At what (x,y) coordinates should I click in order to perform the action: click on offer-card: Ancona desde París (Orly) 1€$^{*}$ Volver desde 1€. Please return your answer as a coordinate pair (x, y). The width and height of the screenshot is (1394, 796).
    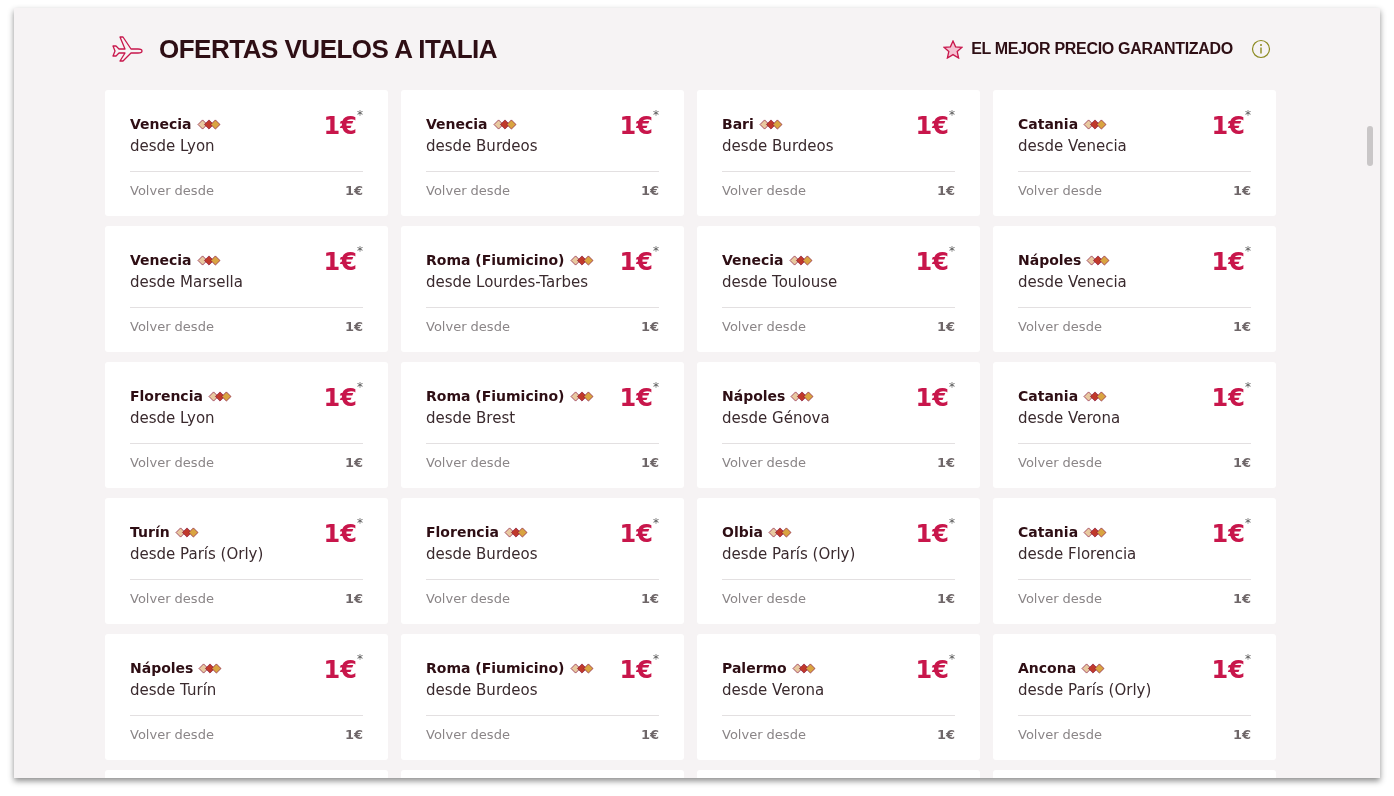
    Looking at the image, I should click on (1134, 697).